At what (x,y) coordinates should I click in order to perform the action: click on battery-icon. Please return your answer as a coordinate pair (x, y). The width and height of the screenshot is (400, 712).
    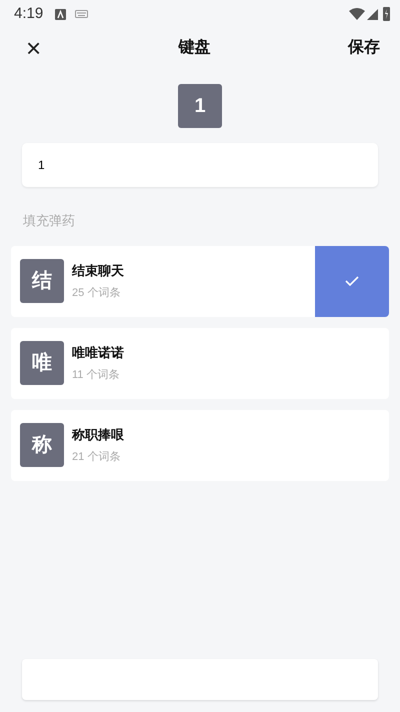
    Looking at the image, I should click on (386, 14).